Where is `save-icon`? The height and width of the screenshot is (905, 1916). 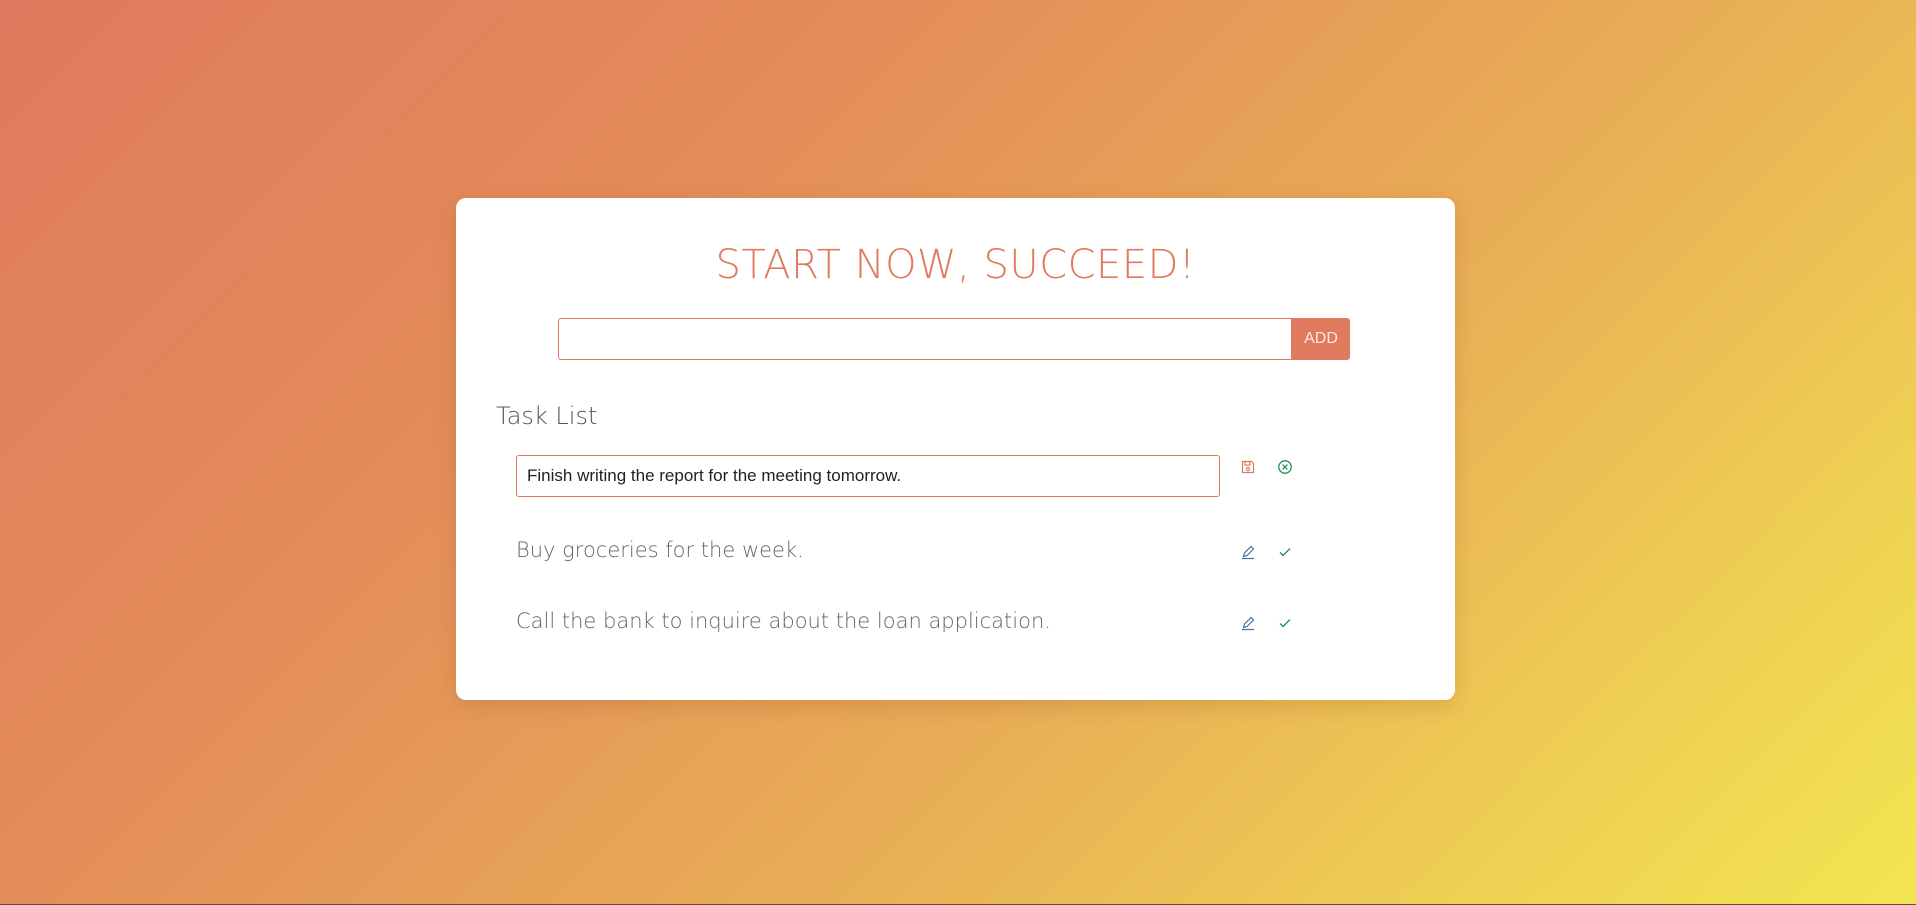 save-icon is located at coordinates (1248, 467).